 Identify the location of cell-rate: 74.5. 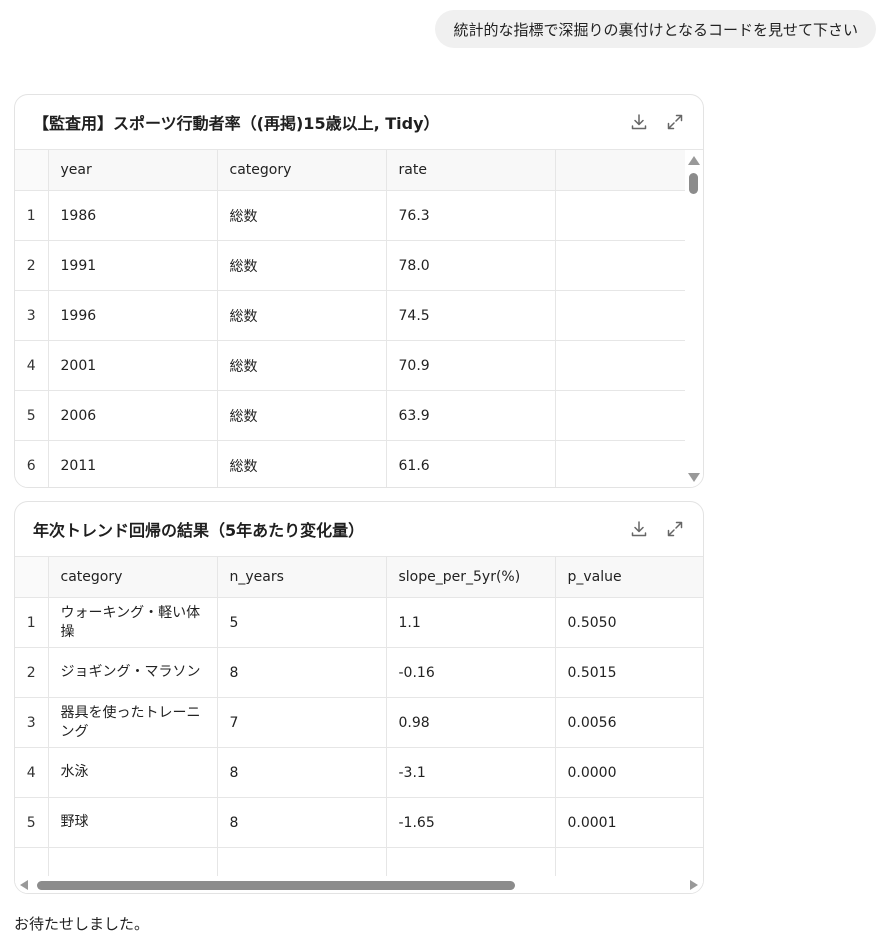
(471, 315).